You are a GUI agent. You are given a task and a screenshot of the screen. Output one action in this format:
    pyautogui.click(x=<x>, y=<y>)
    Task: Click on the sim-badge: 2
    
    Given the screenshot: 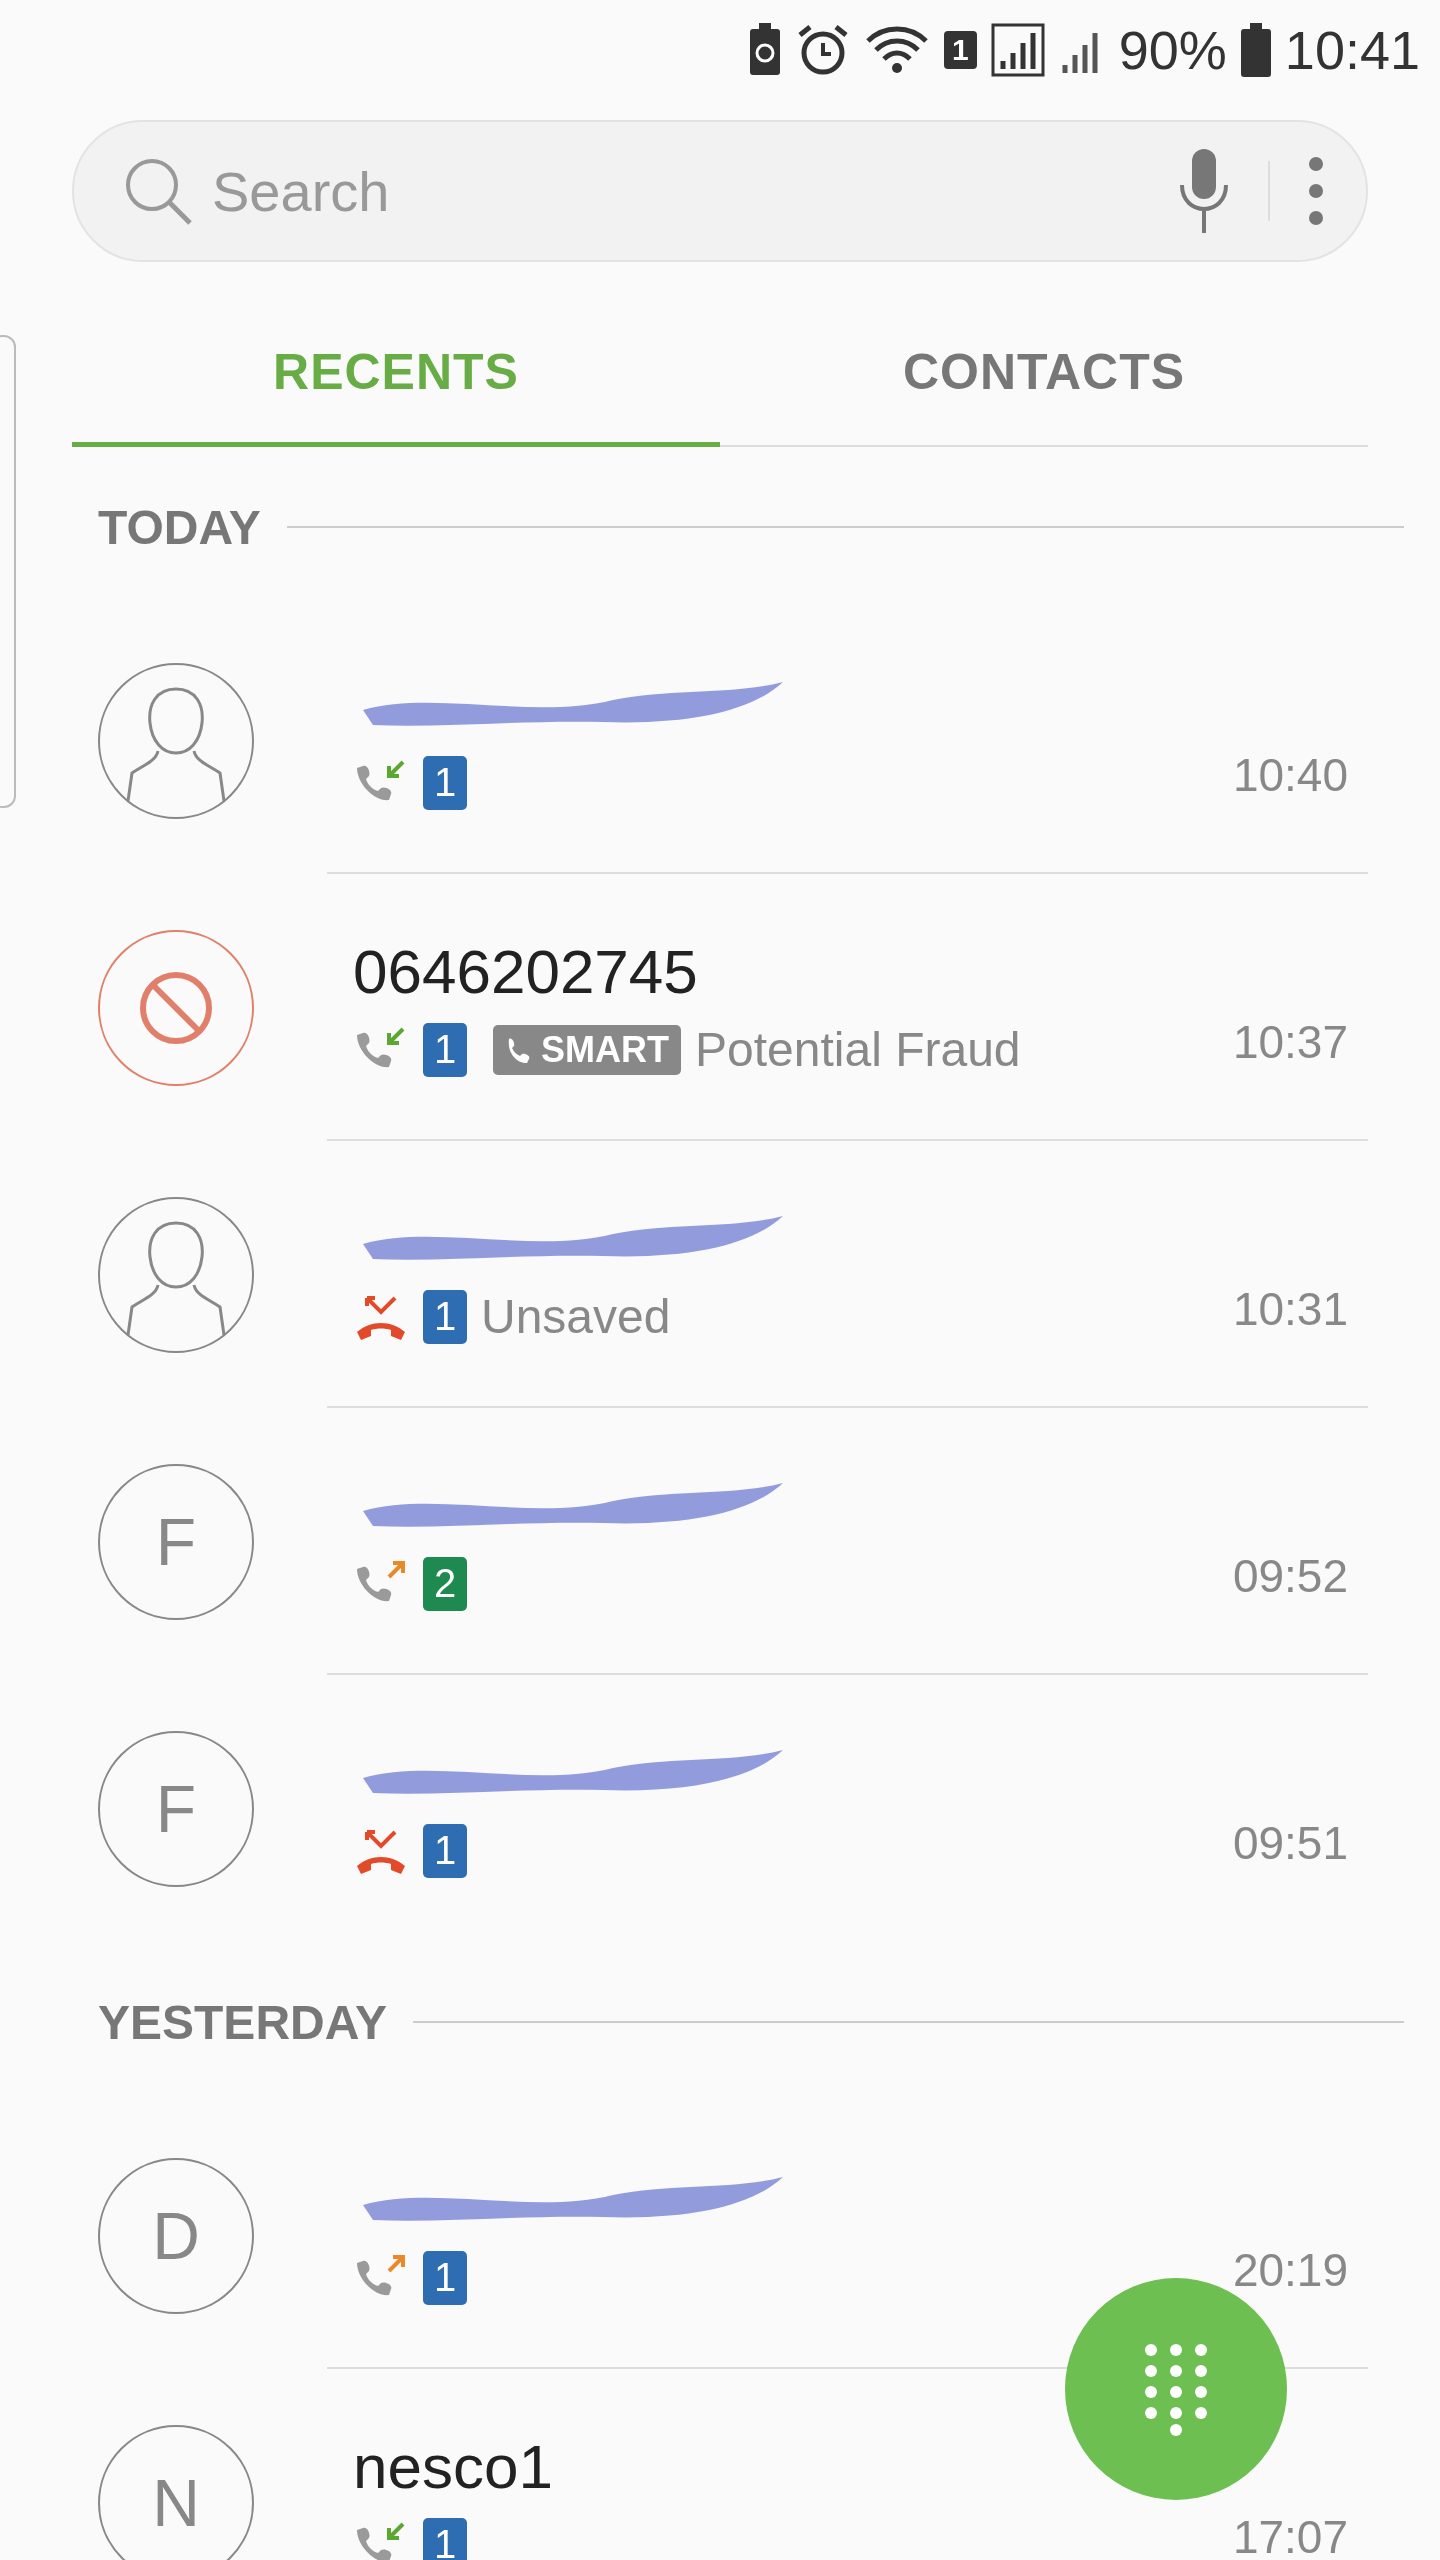 What is the action you would take?
    pyautogui.click(x=445, y=1583)
    